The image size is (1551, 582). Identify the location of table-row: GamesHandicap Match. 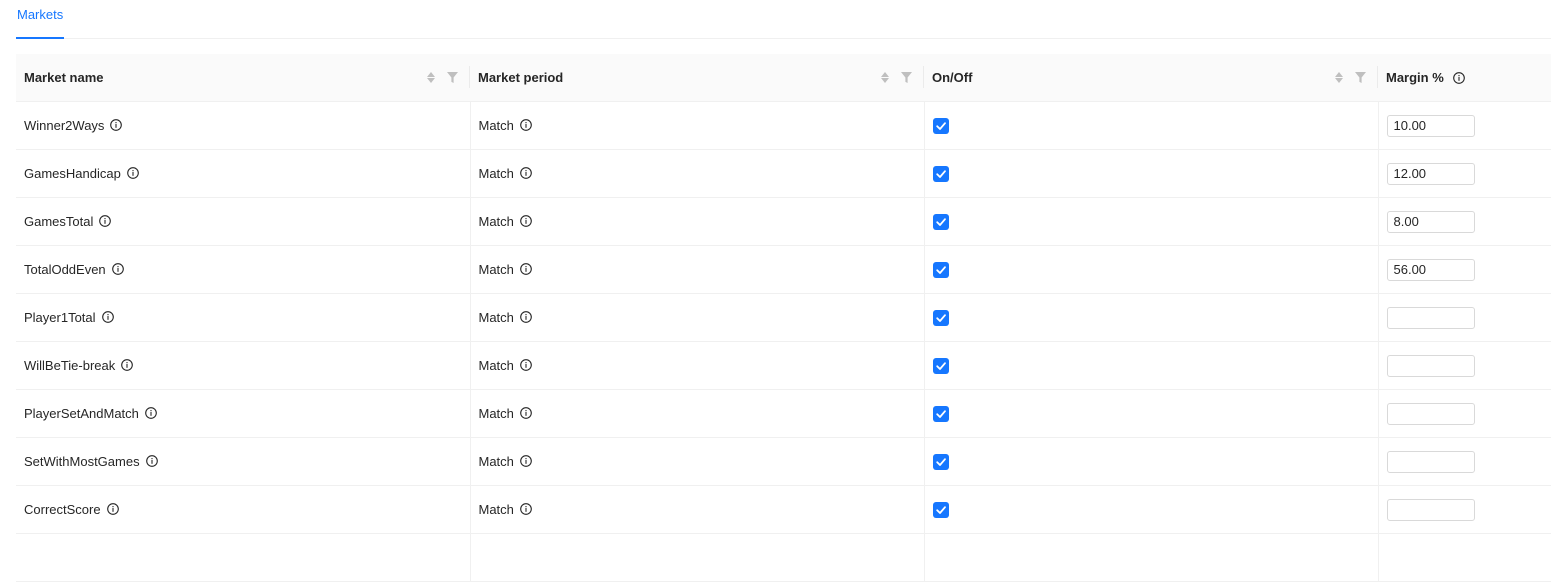
(783, 173).